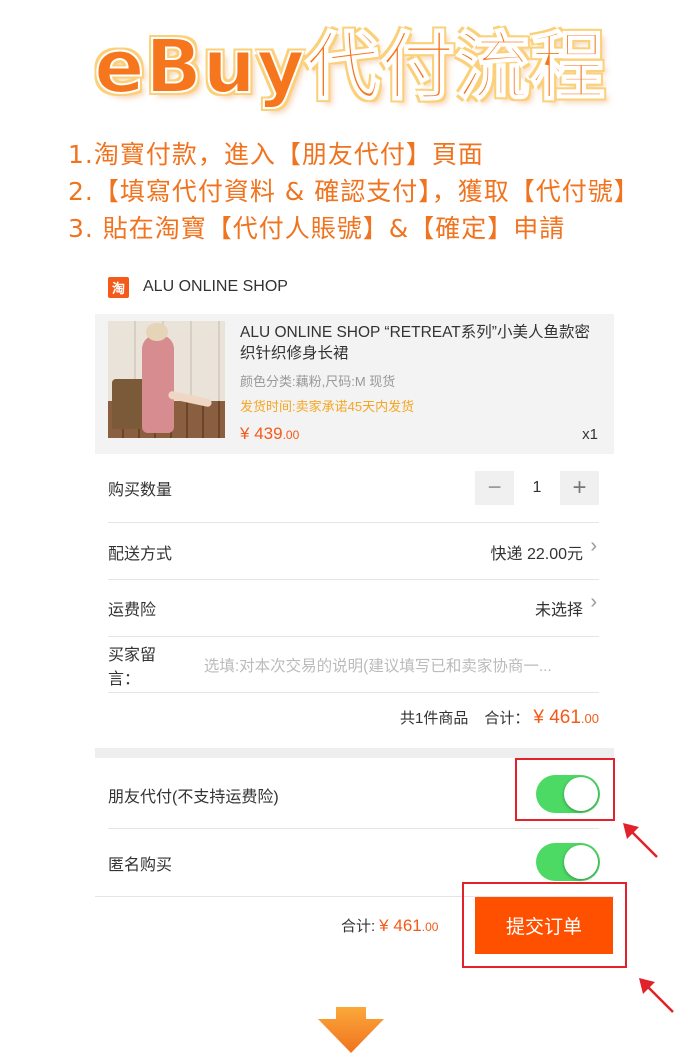 This screenshot has width=700, height=1058. Describe the element at coordinates (353, 863) in the screenshot. I see `anonymous-row: 匿名购买` at that location.